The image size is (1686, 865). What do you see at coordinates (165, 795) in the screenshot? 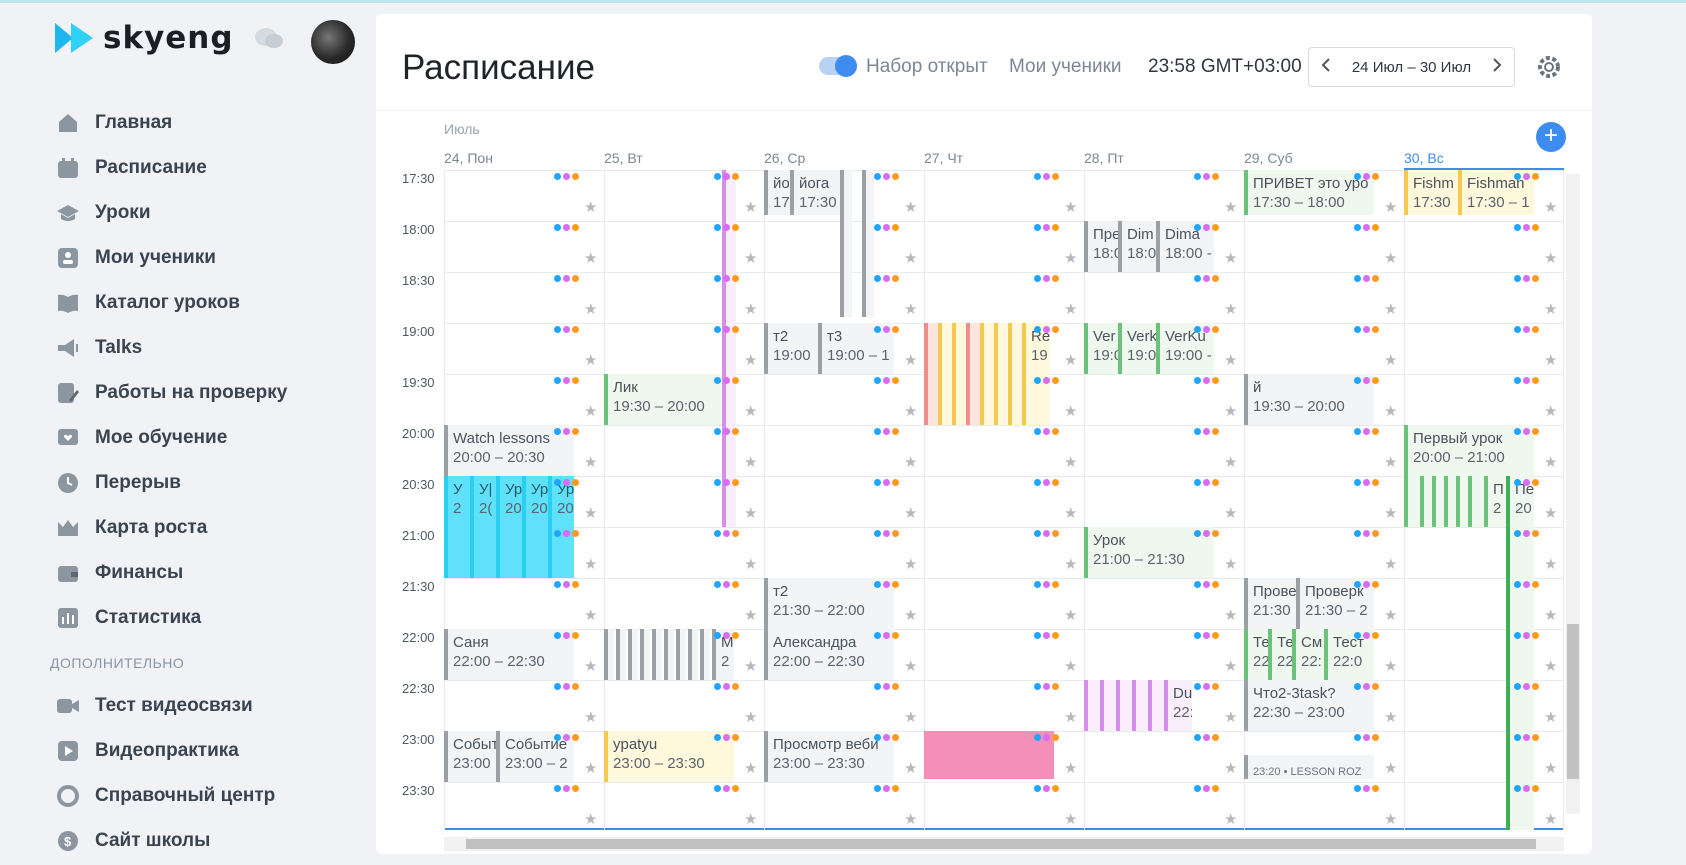
I see `sidebar-item-help-center: Справочный центр` at bounding box center [165, 795].